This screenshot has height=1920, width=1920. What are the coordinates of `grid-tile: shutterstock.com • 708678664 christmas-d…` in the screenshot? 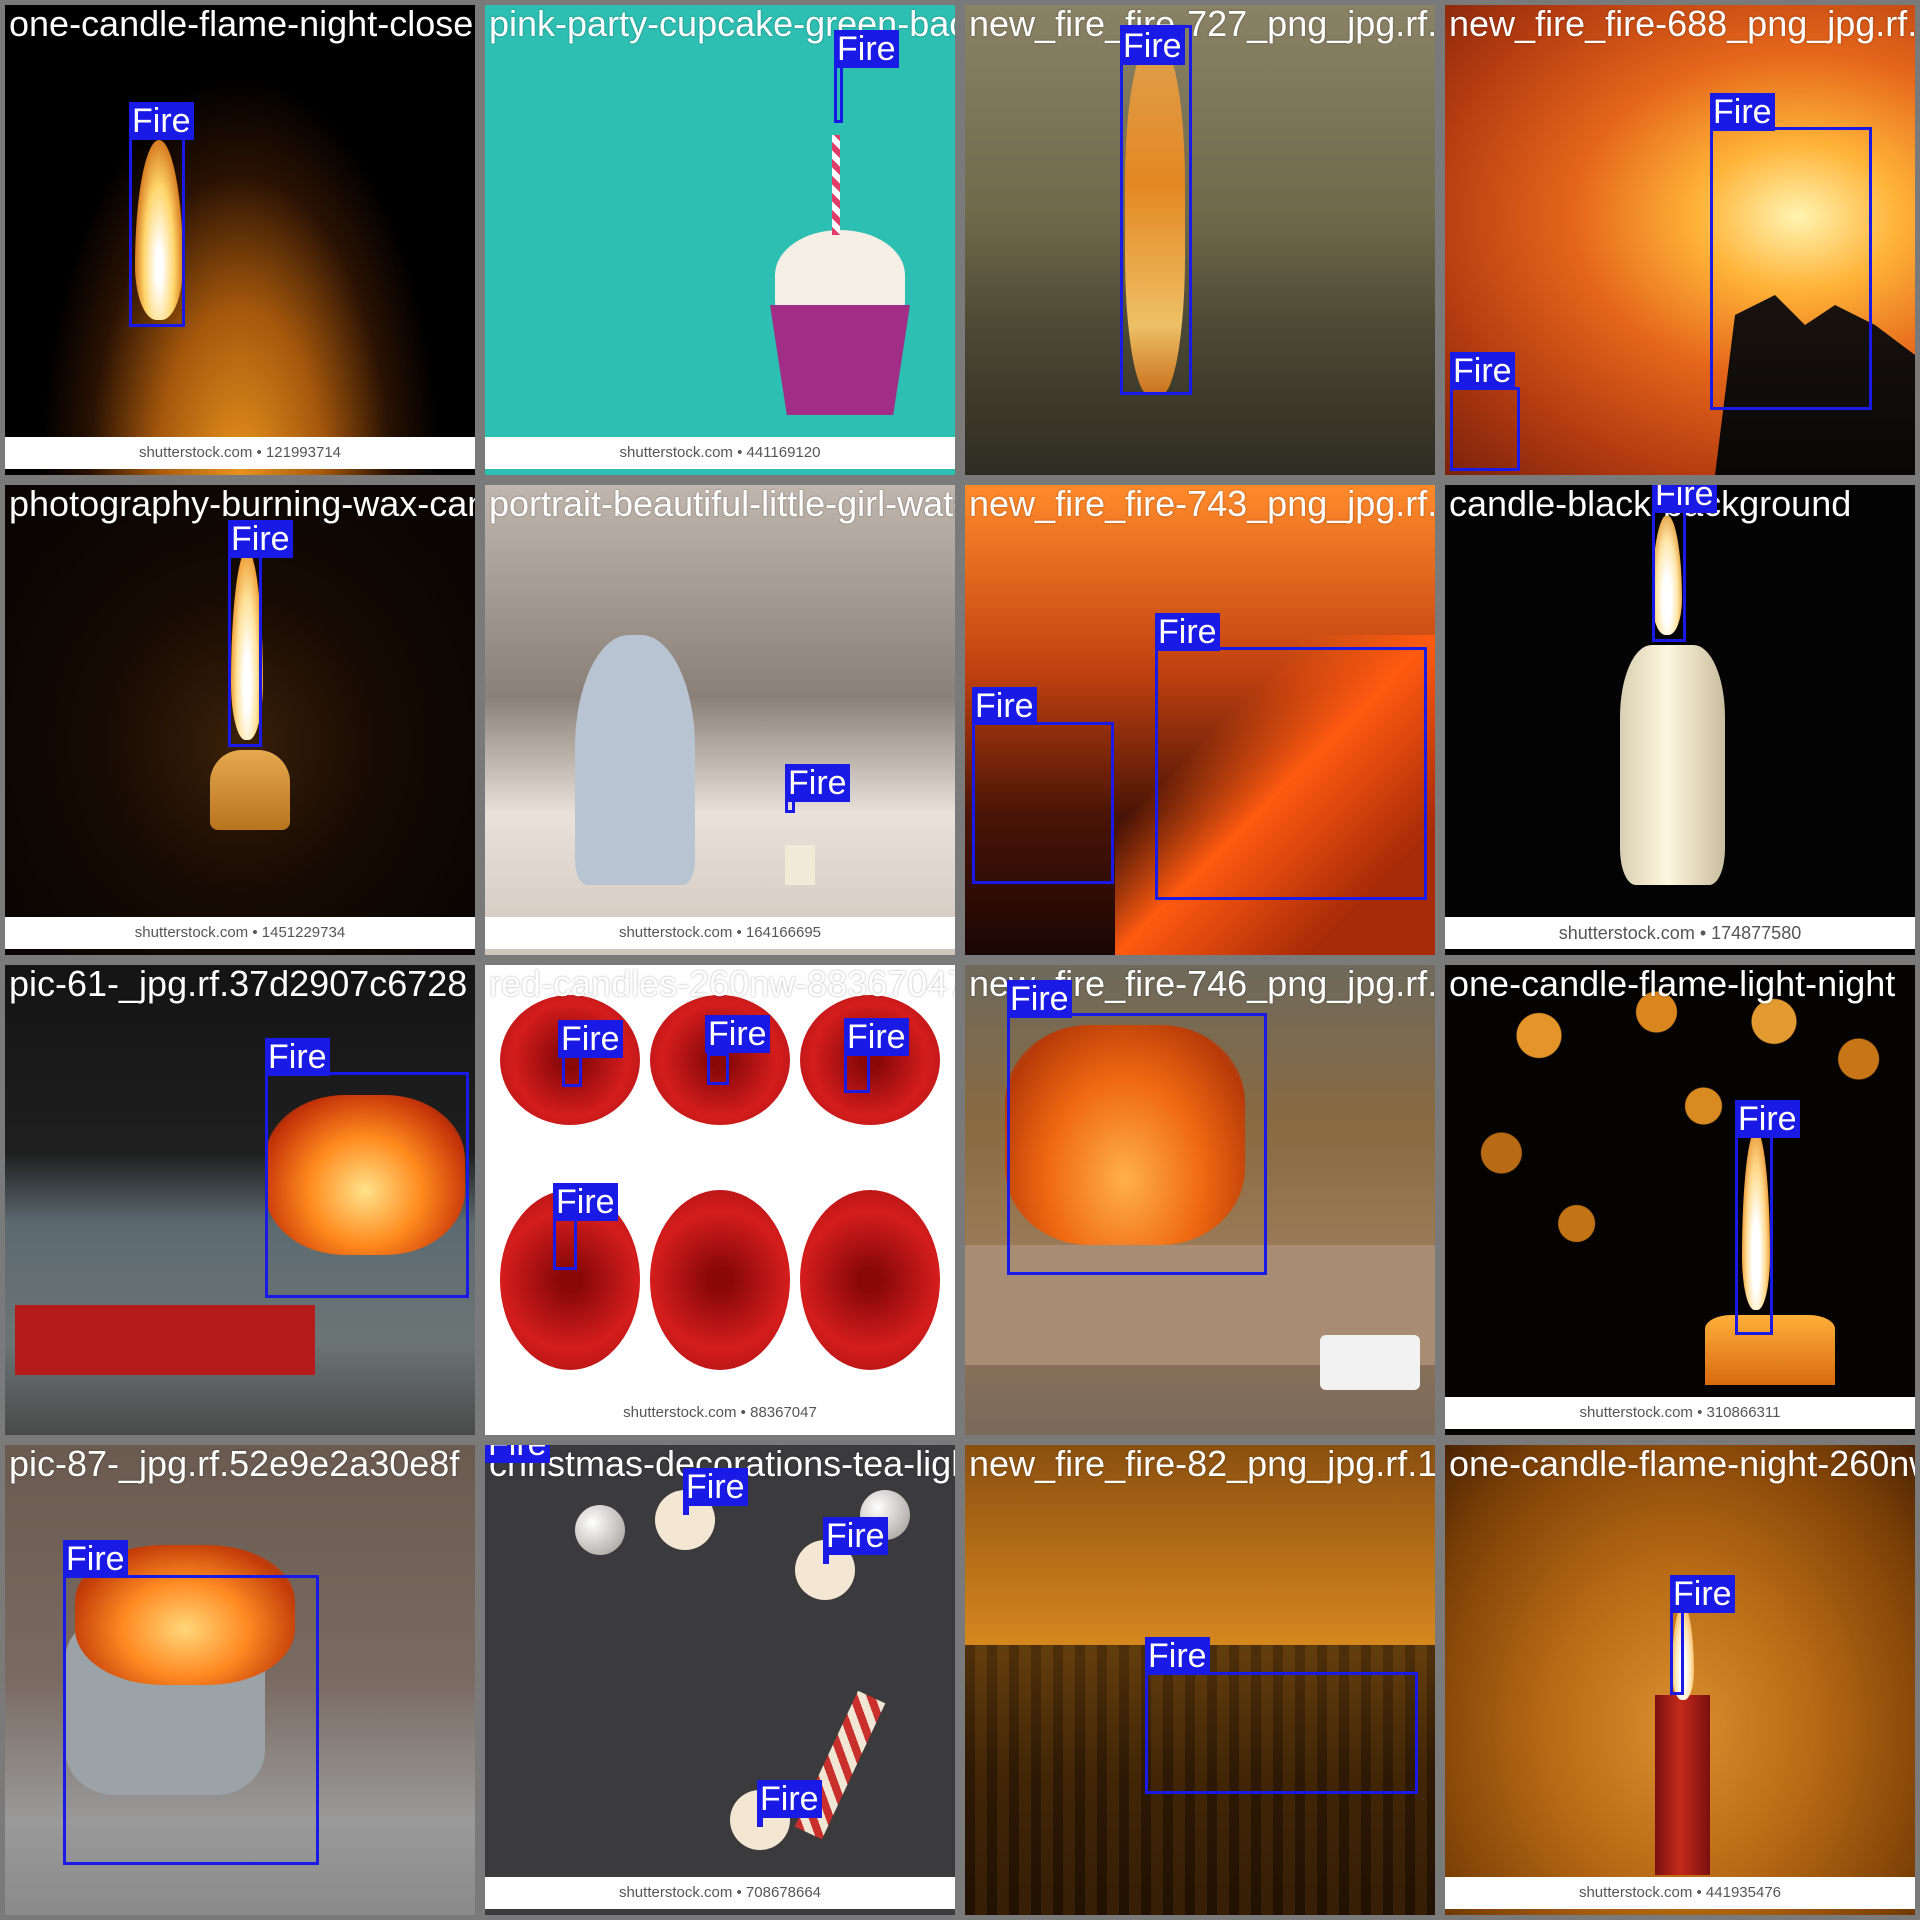 It's located at (720, 1680).